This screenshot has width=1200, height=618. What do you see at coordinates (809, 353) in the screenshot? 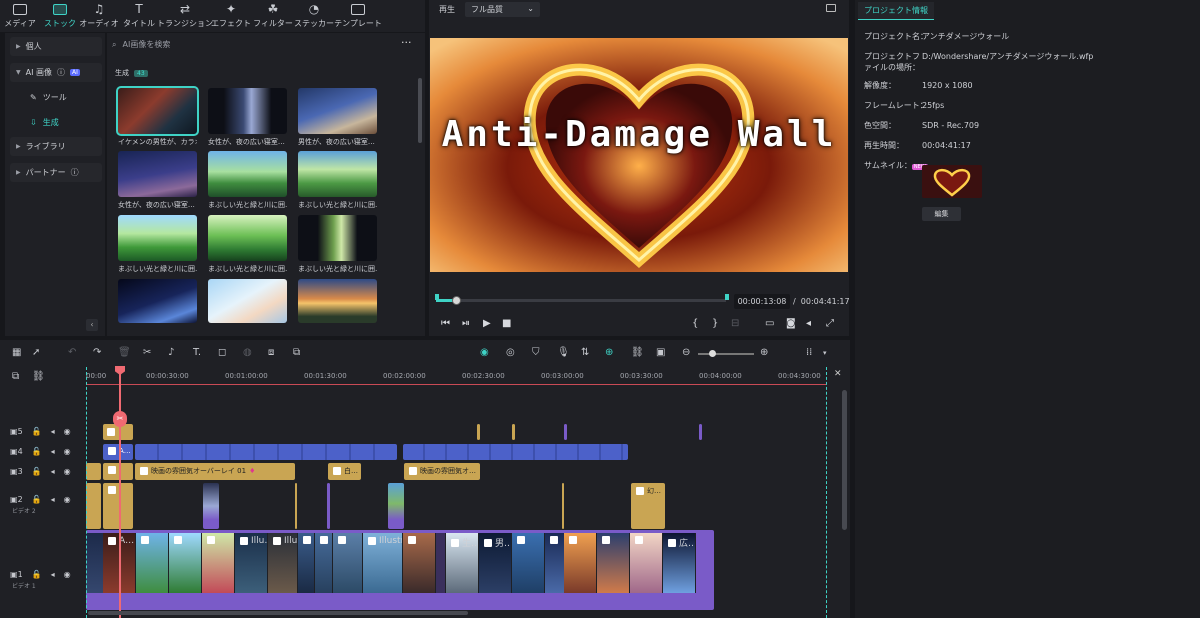
I see `grid-icon: ⁞⁞` at bounding box center [809, 353].